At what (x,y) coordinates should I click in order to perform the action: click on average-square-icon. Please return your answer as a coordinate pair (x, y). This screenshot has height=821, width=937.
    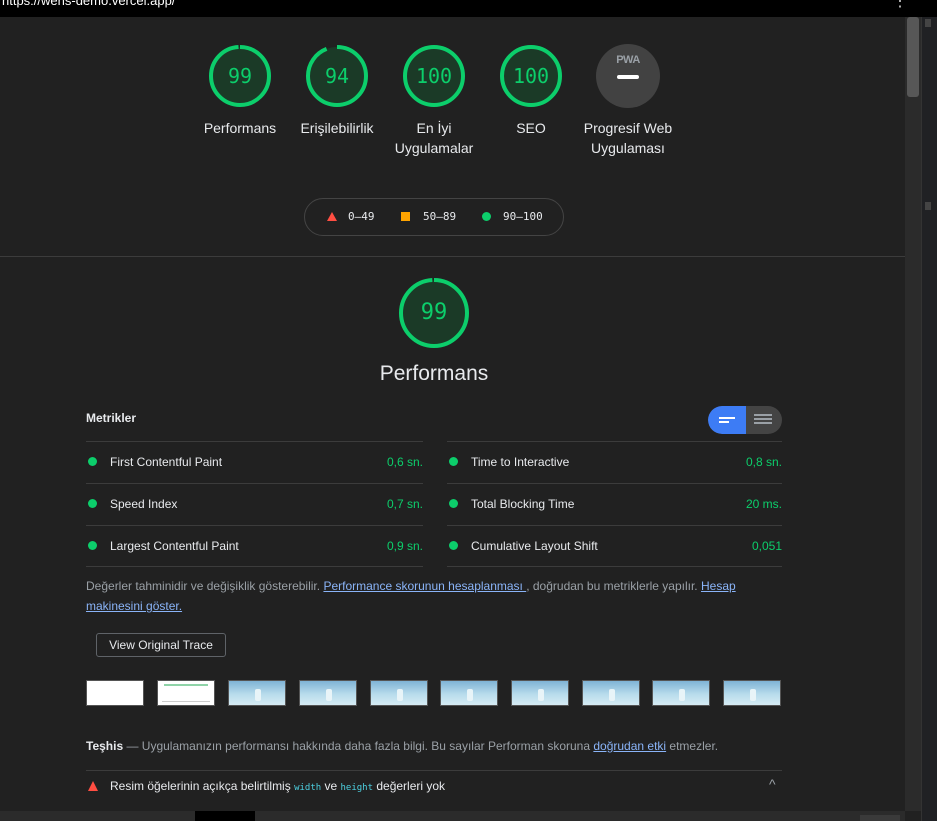
    Looking at the image, I should click on (405, 216).